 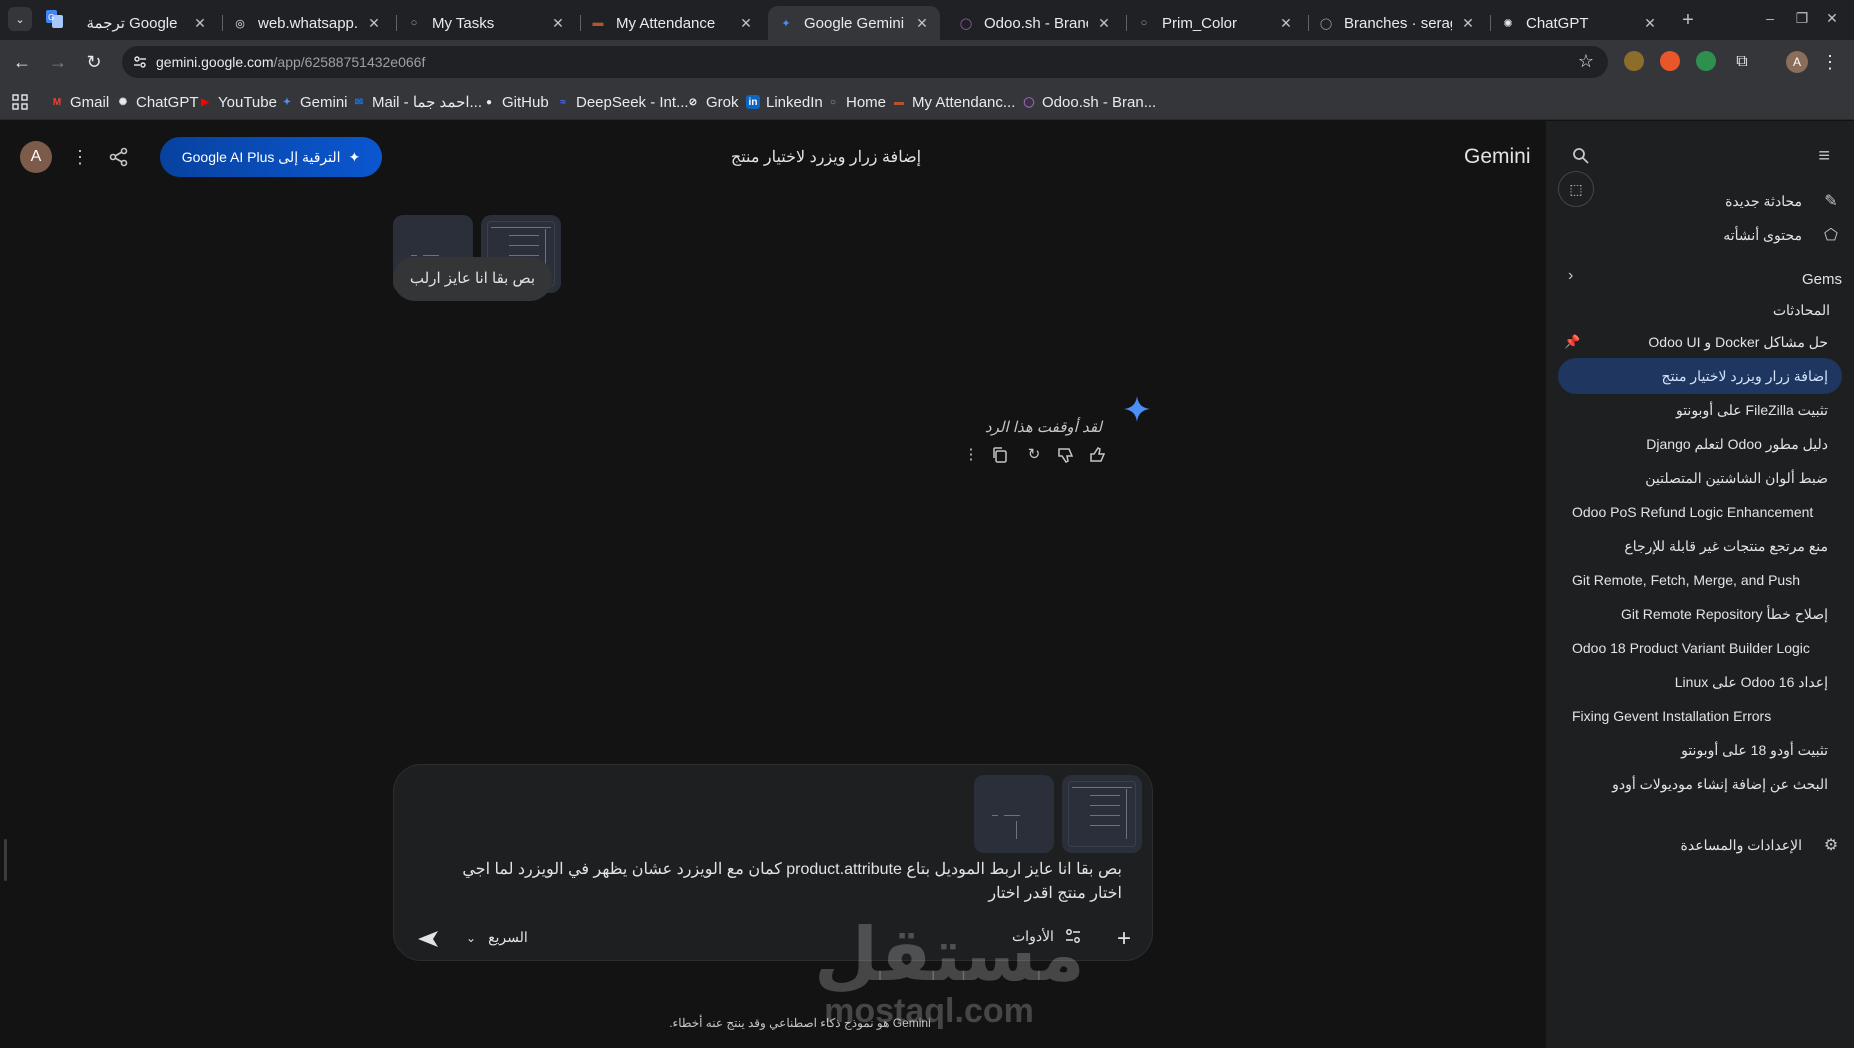 I want to click on tools-button: الأدوات, so click(x=1047, y=936).